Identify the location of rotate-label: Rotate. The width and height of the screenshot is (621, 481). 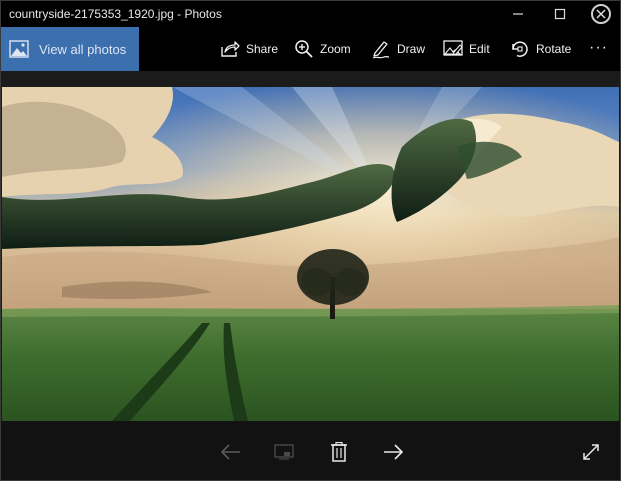
(554, 49).